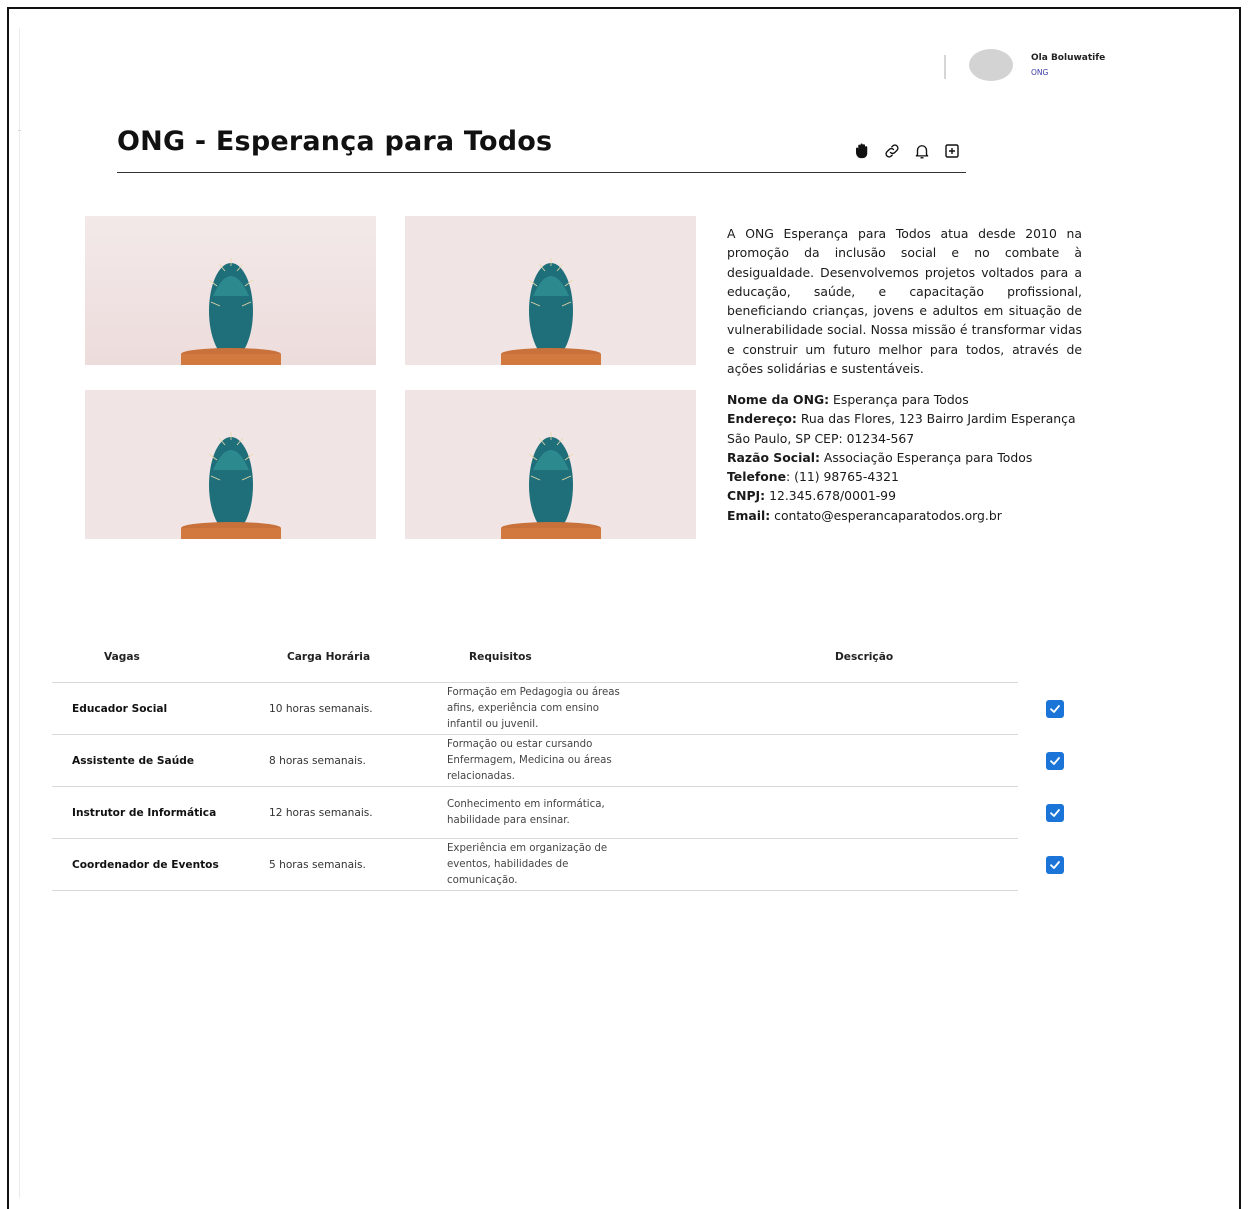  I want to click on info-value: contato@esperancaparatodos.org.br, so click(886, 515).